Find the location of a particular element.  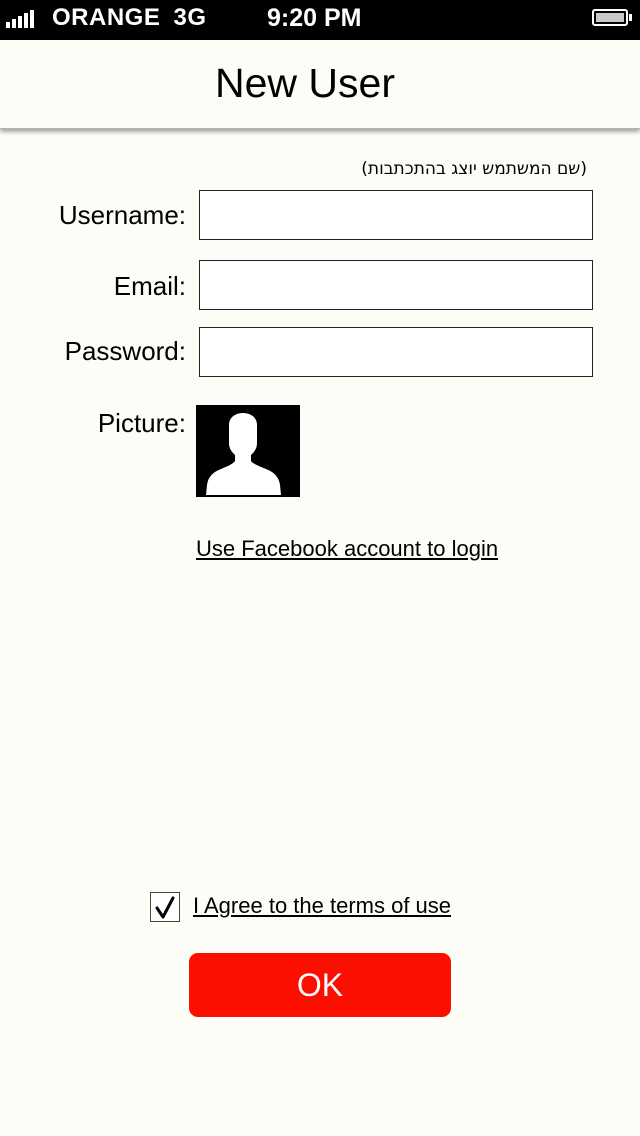

status-bar: ORANGE 3G 9:20 PM is located at coordinates (320, 20).